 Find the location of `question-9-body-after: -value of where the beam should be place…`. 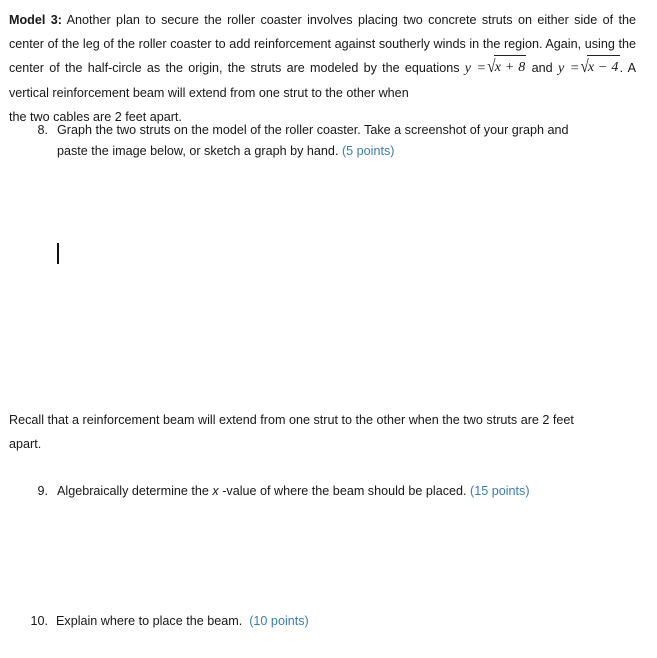

question-9-body-after: -value of where the beam should be place… is located at coordinates (342, 491).